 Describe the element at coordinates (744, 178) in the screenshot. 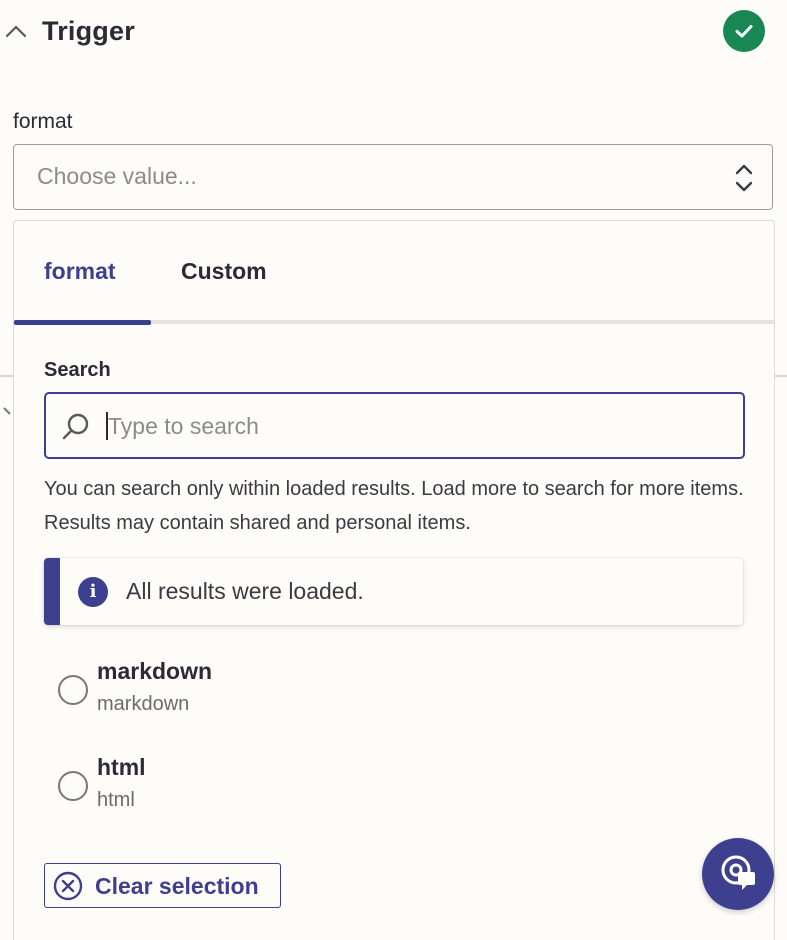

I see `chevron-updown-icon` at that location.